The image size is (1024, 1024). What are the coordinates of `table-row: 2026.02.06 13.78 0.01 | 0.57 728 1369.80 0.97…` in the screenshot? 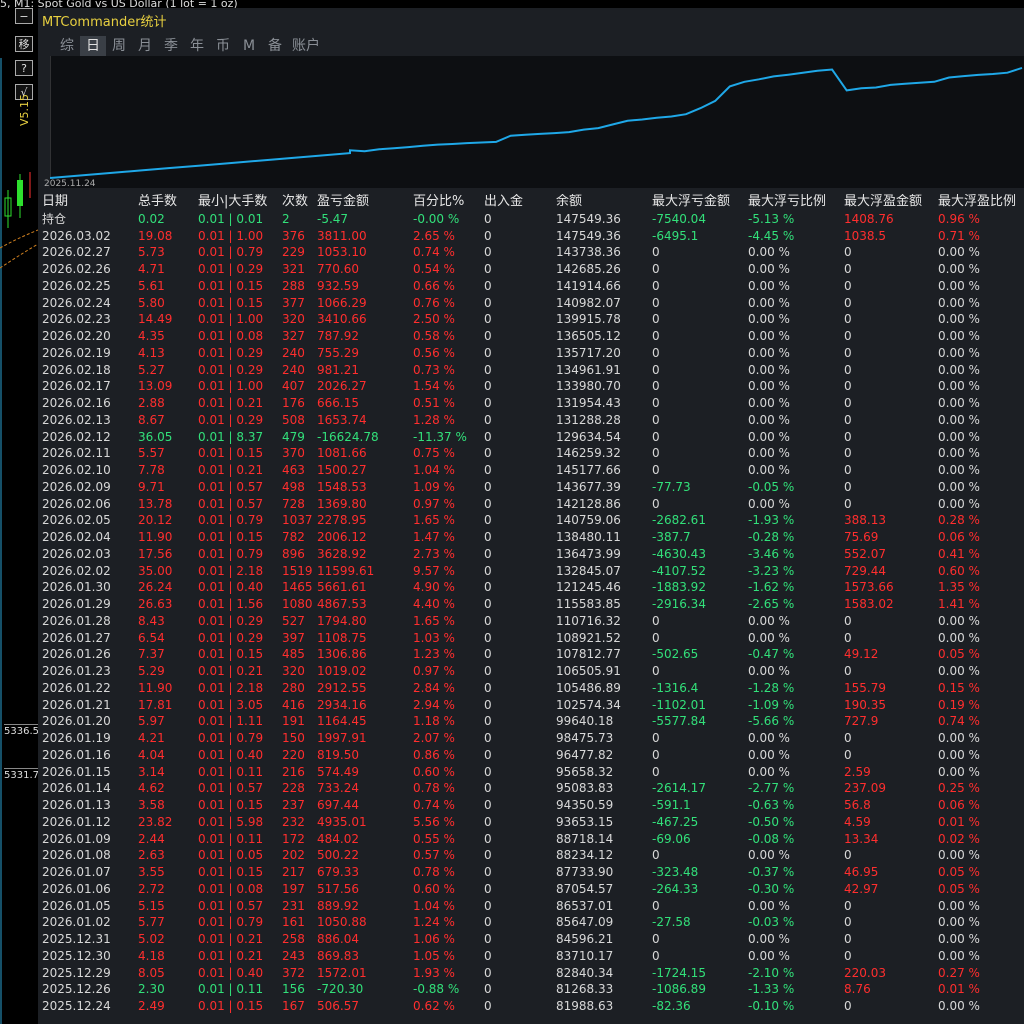 It's located at (531, 504).